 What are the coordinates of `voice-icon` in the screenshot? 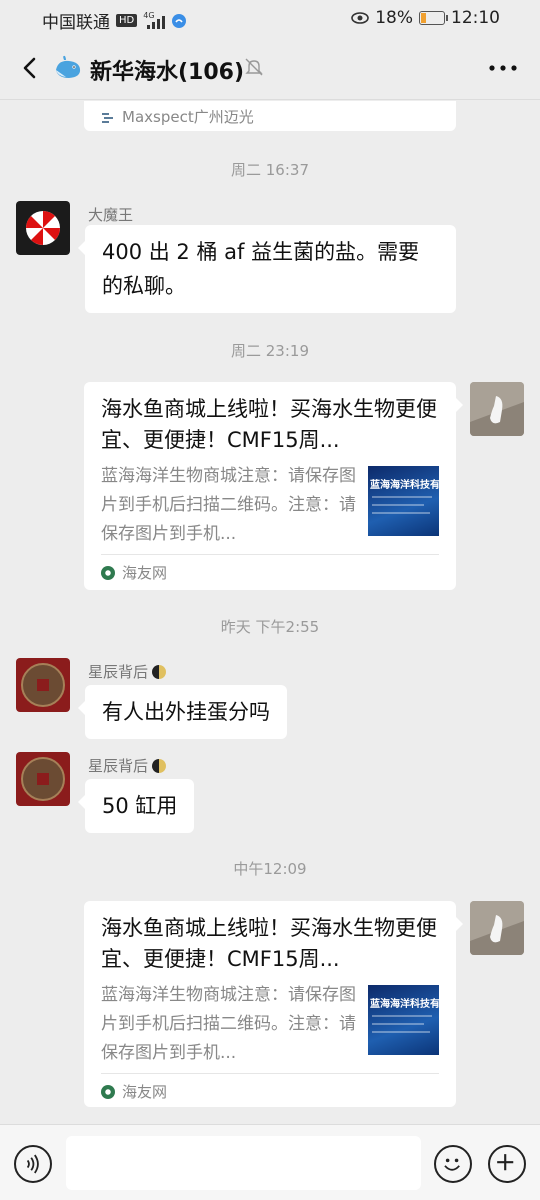 It's located at (33, 1164).